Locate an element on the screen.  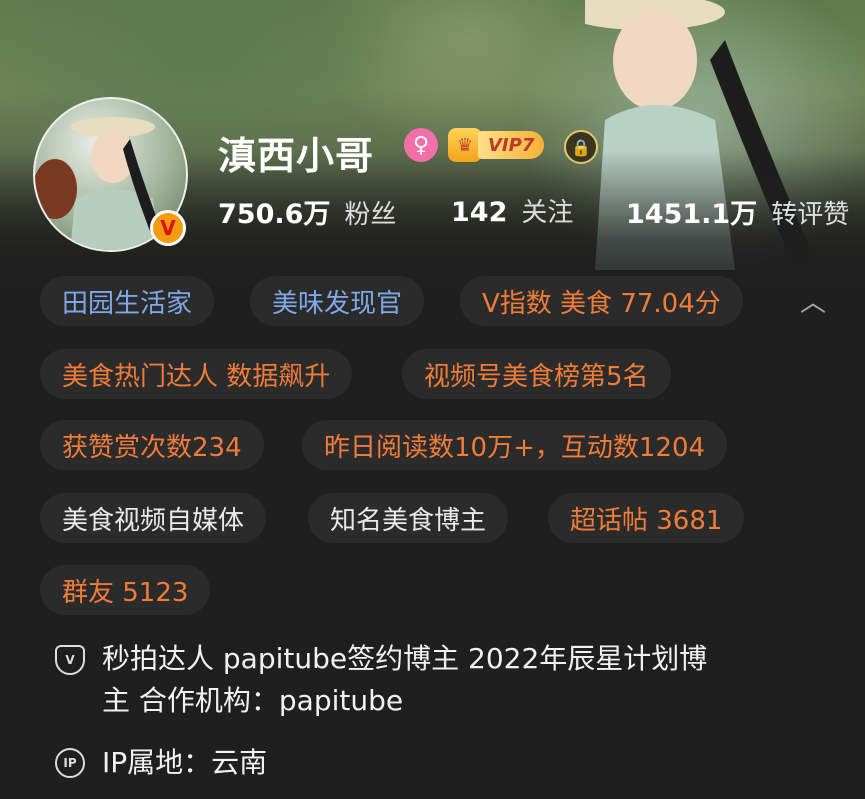
followers-label: 粉丝 is located at coordinates (370, 215).